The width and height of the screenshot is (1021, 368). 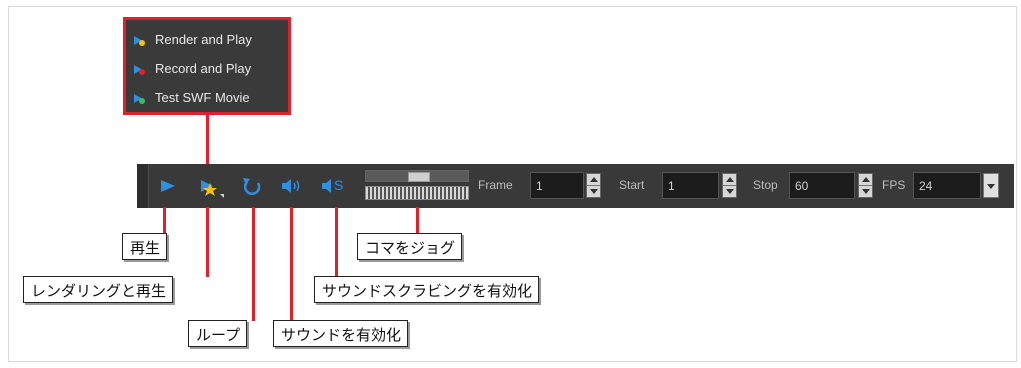 I want to click on jog-track, so click(x=417, y=176).